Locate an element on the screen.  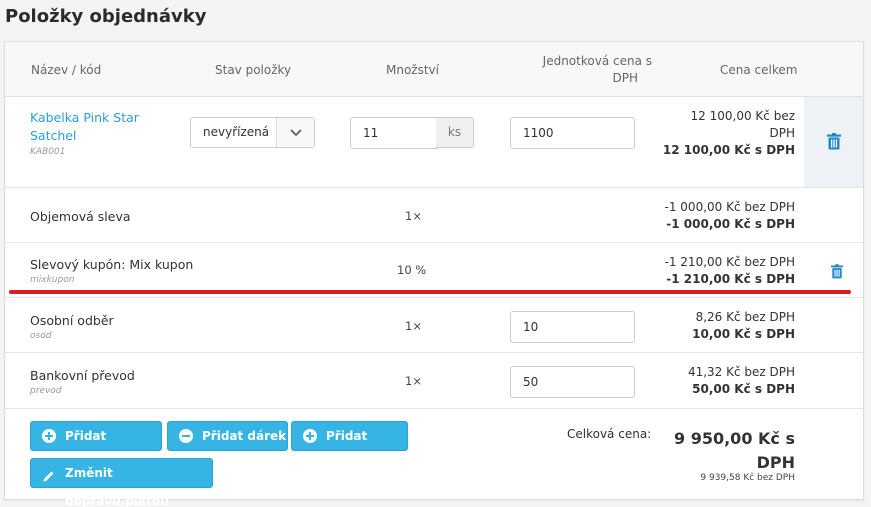
highlight-underline is located at coordinates (430, 292).